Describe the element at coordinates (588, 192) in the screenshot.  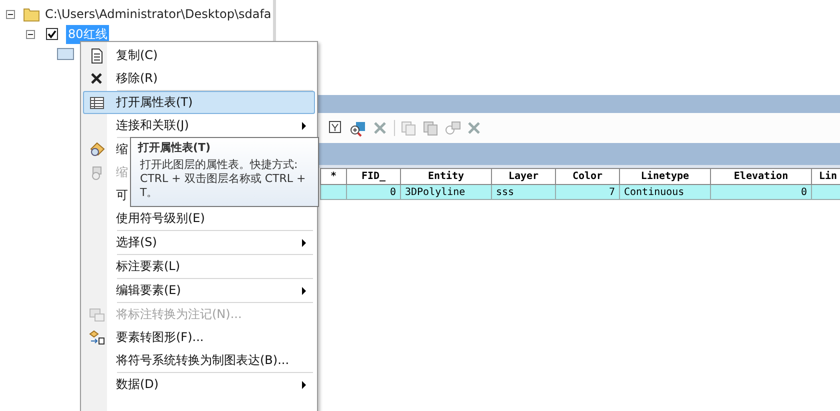
I see `table-cell: 7` at that location.